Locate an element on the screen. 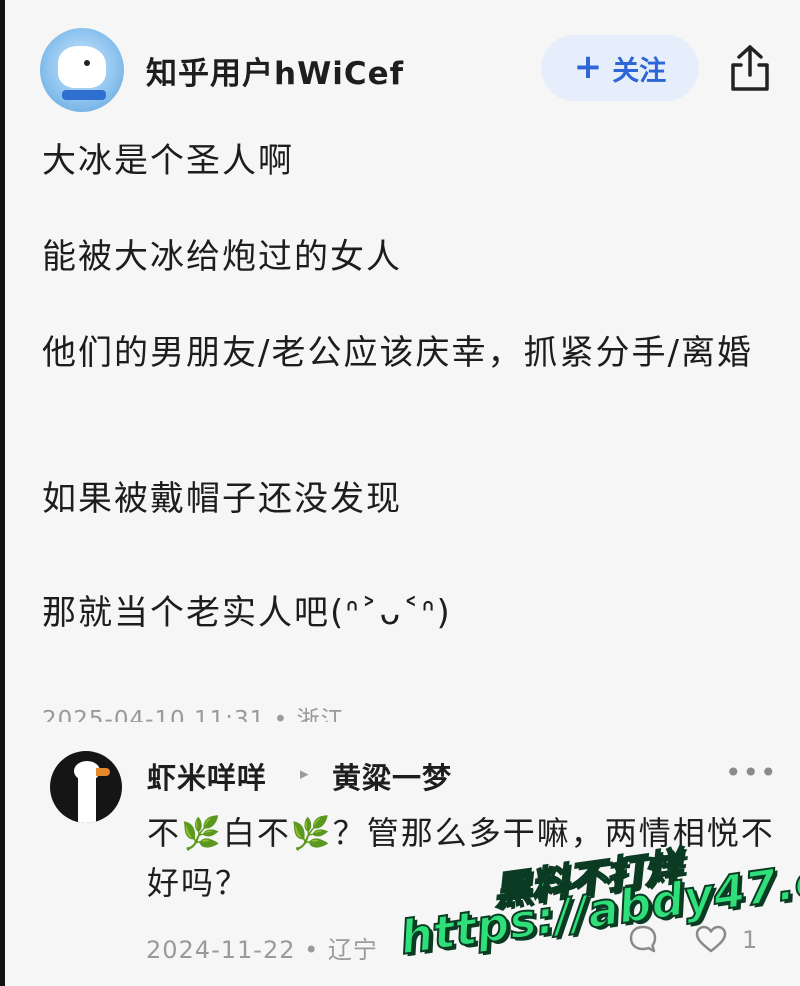 This screenshot has height=986, width=800. comment-reply-to: 黄粱一梦 is located at coordinates (392, 776).